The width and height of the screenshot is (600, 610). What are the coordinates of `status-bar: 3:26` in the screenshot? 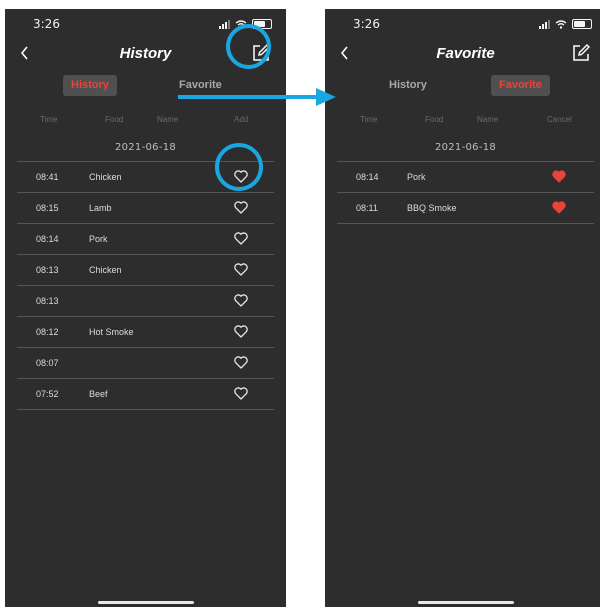 It's located at (462, 23).